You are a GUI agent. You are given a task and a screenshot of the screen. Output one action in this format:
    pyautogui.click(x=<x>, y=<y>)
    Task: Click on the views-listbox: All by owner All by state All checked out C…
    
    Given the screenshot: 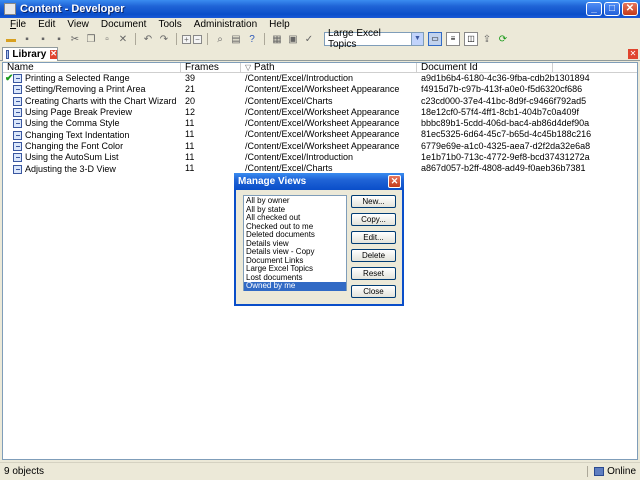 What is the action you would take?
    pyautogui.click(x=295, y=243)
    